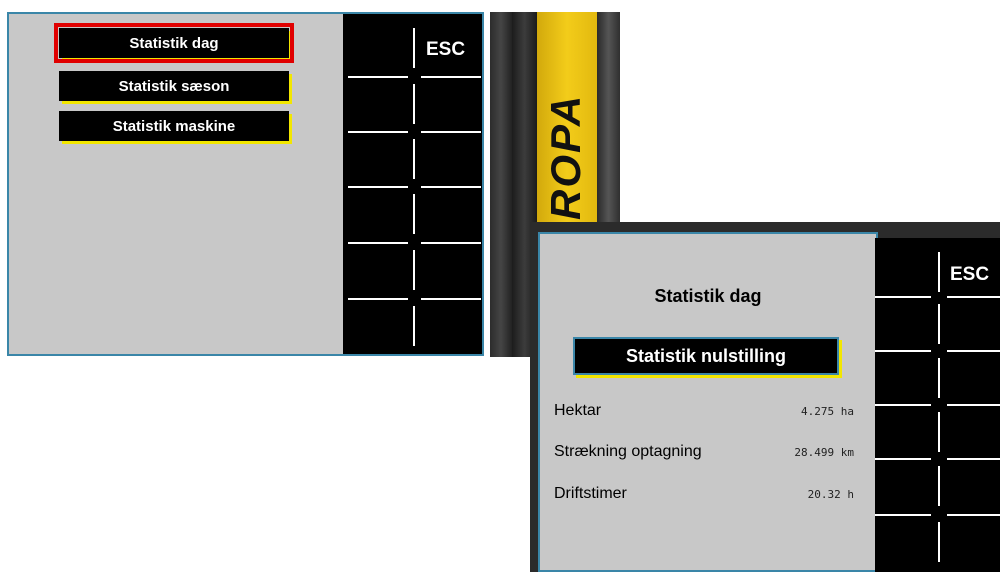 This screenshot has height=572, width=1000. Describe the element at coordinates (827, 411) in the screenshot. I see `stat-value: 4.275 ha` at that location.